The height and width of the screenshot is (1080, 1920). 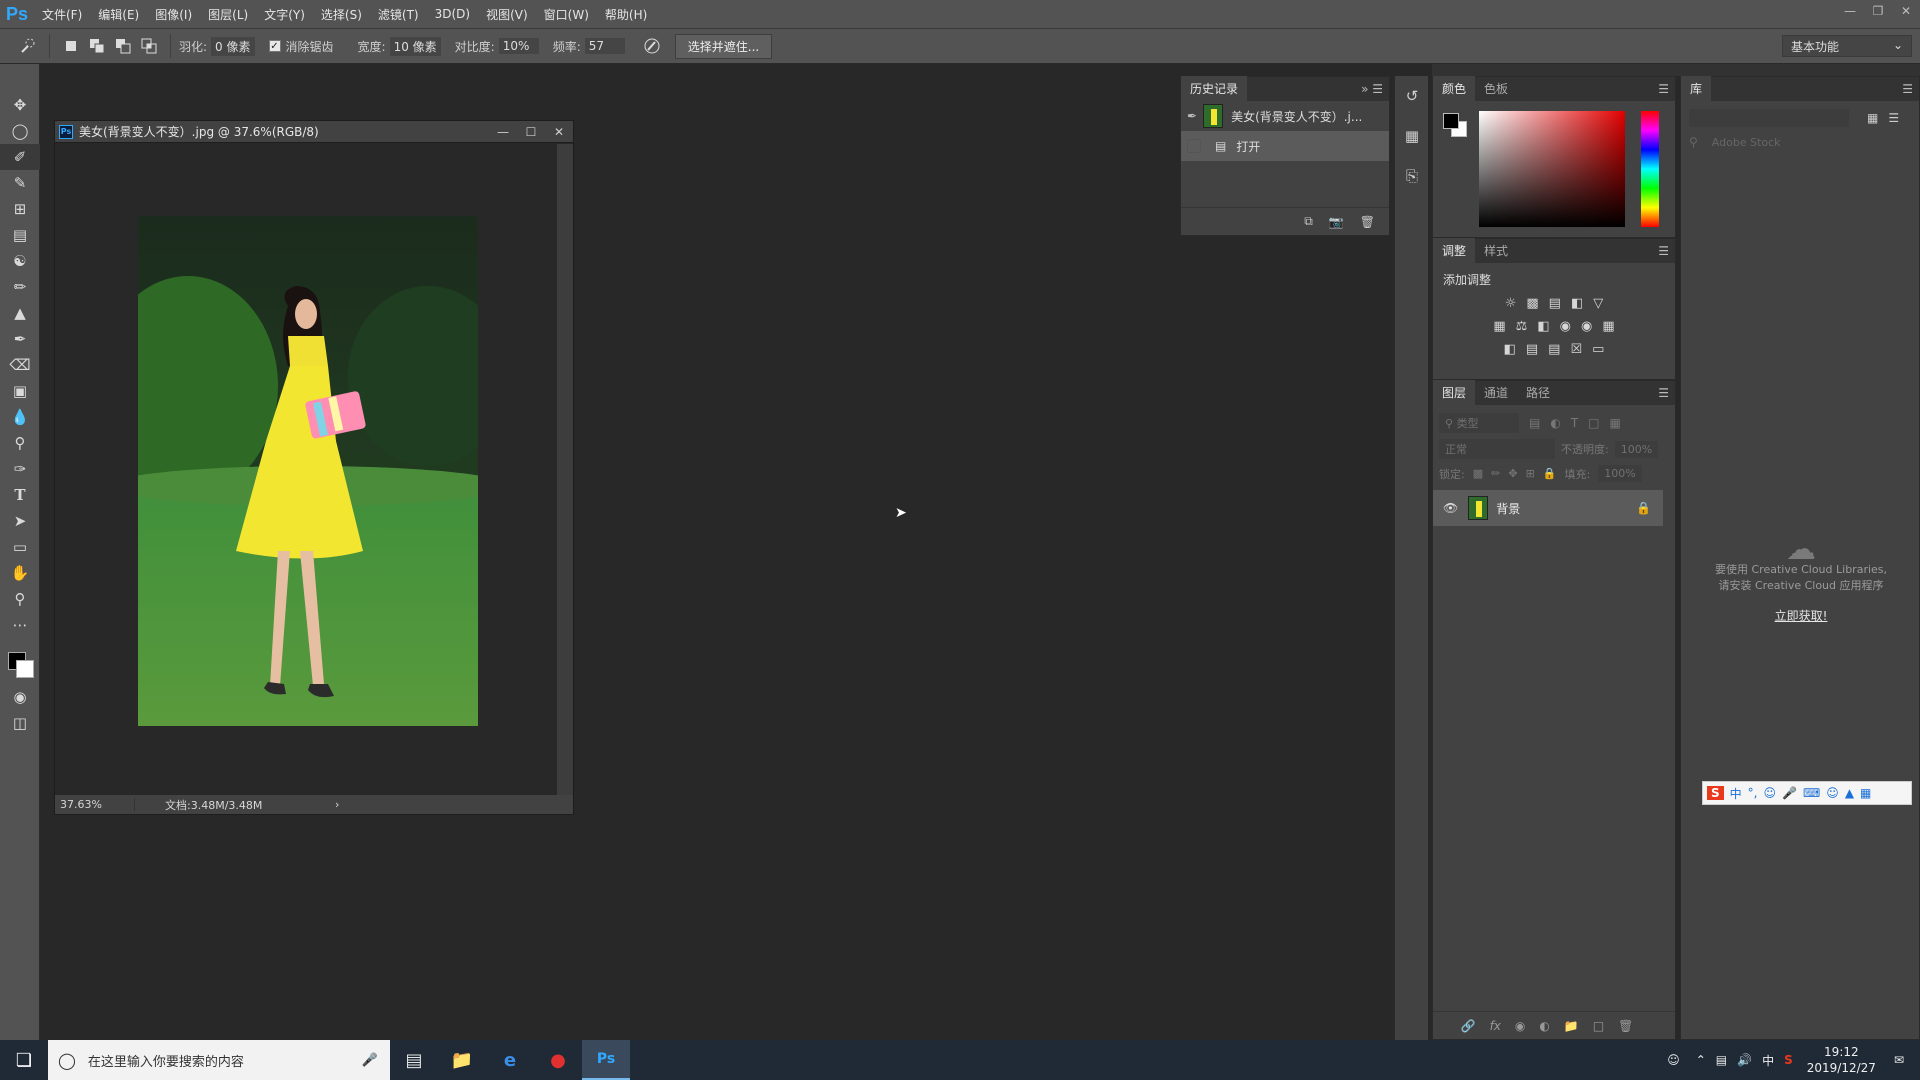 What do you see at coordinates (1736, 793) in the screenshot?
I see `ime-language: 中` at bounding box center [1736, 793].